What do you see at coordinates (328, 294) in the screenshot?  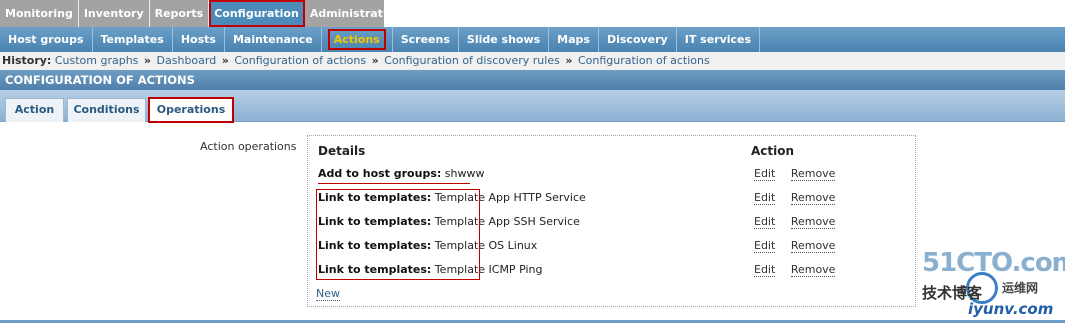 I see `new-operation-link: New` at bounding box center [328, 294].